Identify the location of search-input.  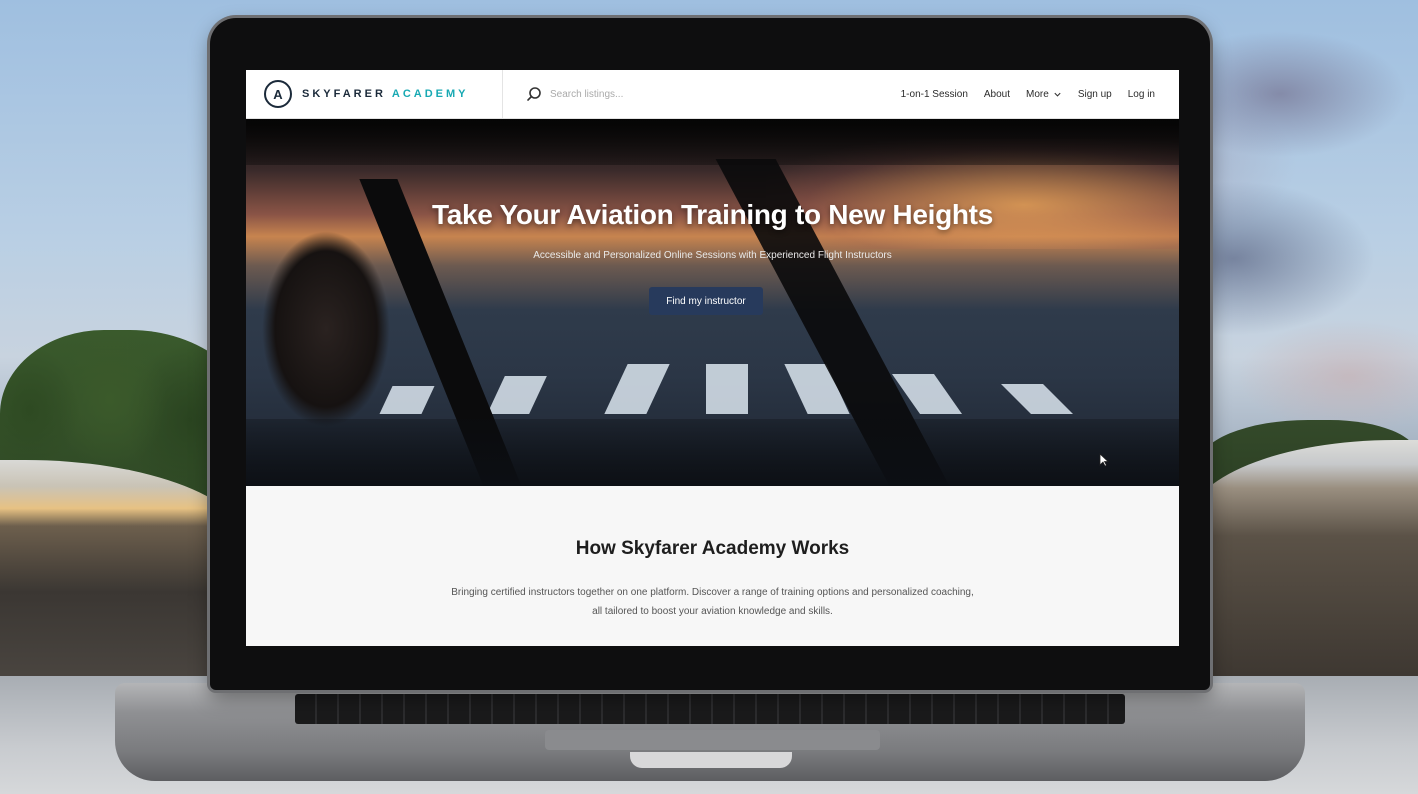
(635, 94).